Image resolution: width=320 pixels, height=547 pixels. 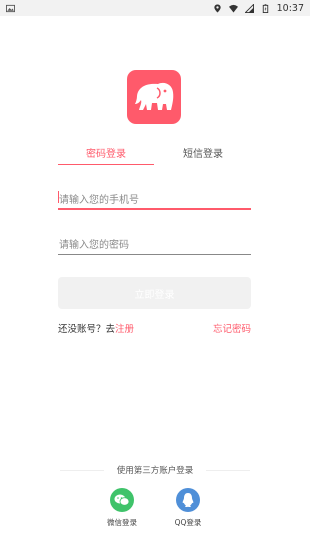 What do you see at coordinates (10, 8) in the screenshot?
I see `image-icon` at bounding box center [10, 8].